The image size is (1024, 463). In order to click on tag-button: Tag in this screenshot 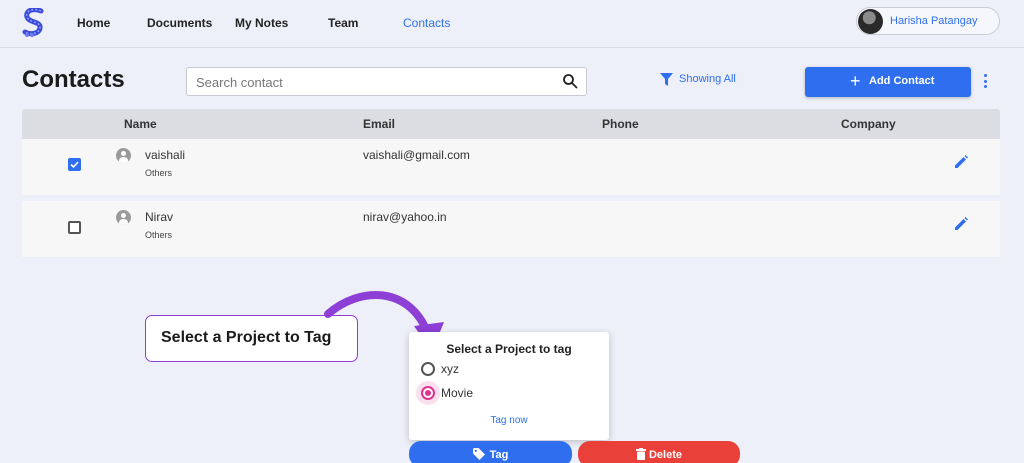, I will do `click(490, 452)`.